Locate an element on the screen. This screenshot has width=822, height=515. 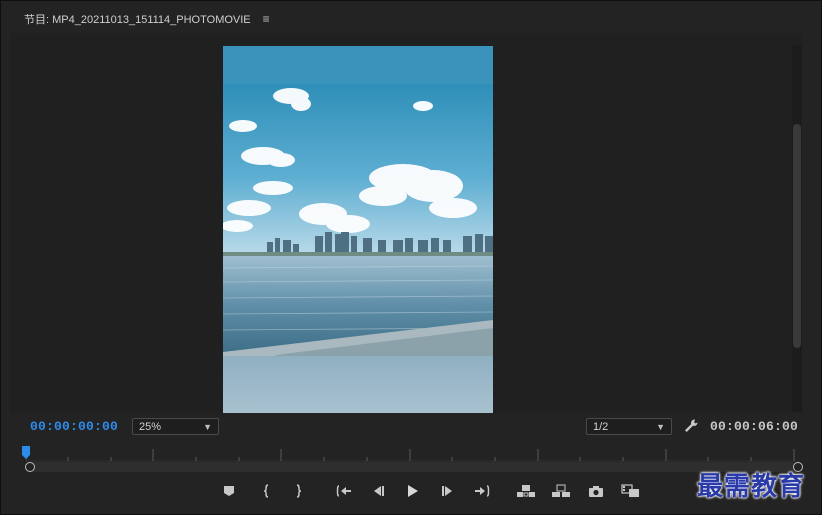
mark-in-icon is located at coordinates (267, 491).